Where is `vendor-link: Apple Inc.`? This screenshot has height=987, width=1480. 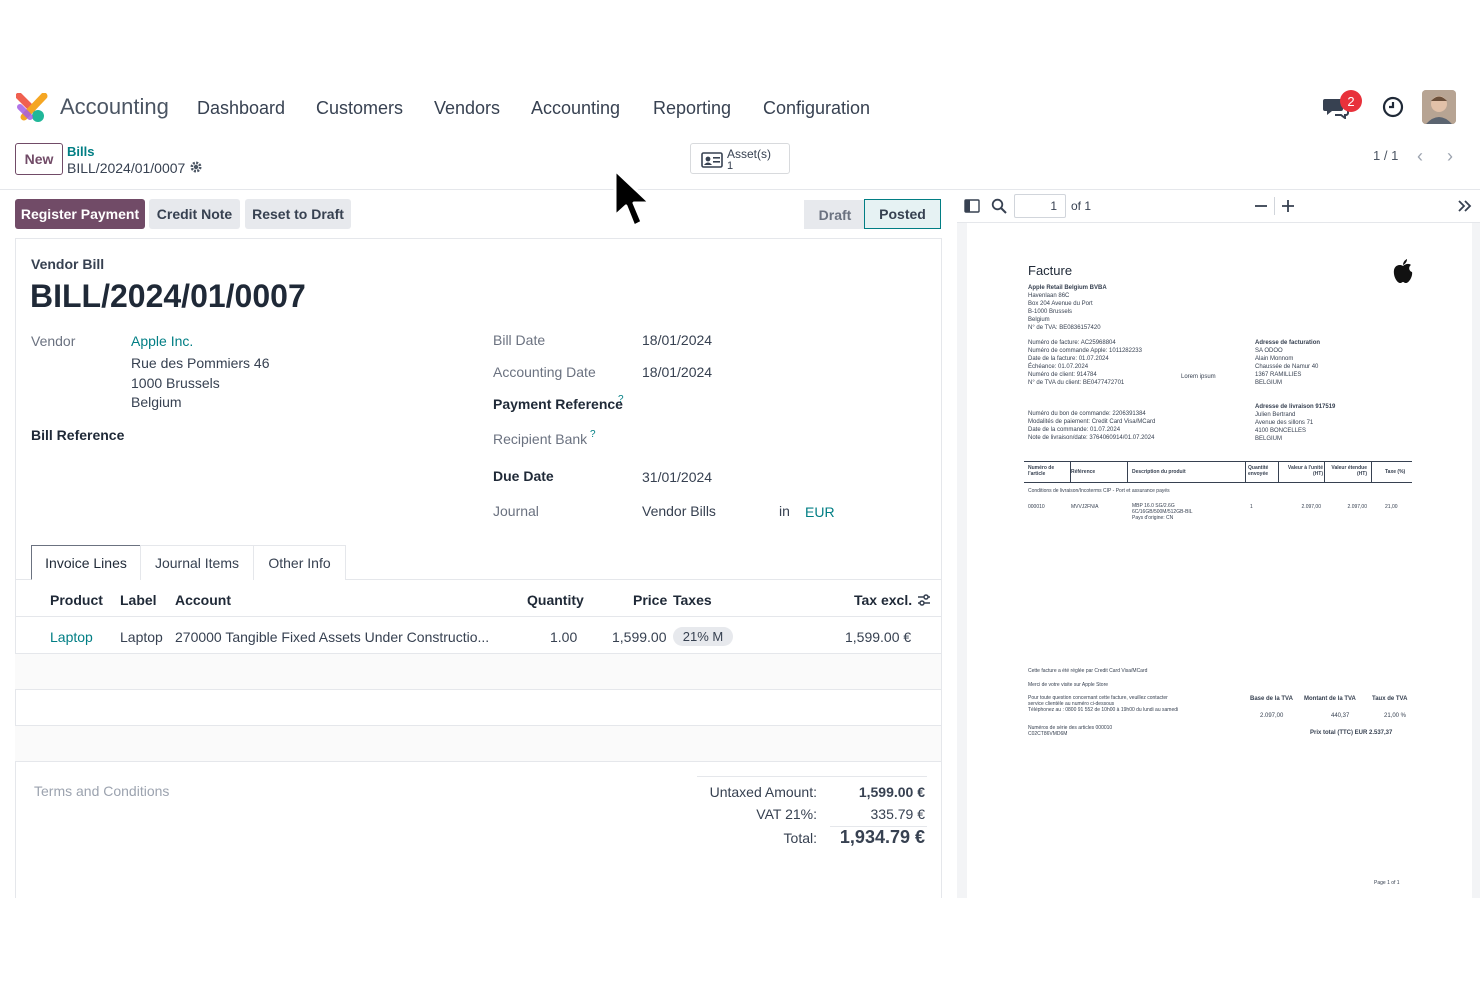 vendor-link: Apple Inc. is located at coordinates (162, 341).